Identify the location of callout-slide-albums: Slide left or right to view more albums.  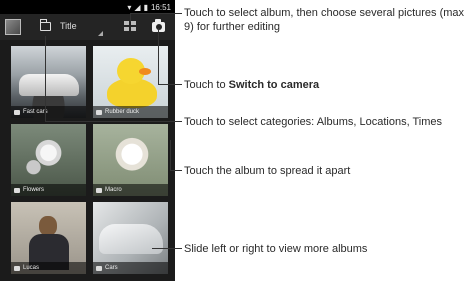
(276, 249).